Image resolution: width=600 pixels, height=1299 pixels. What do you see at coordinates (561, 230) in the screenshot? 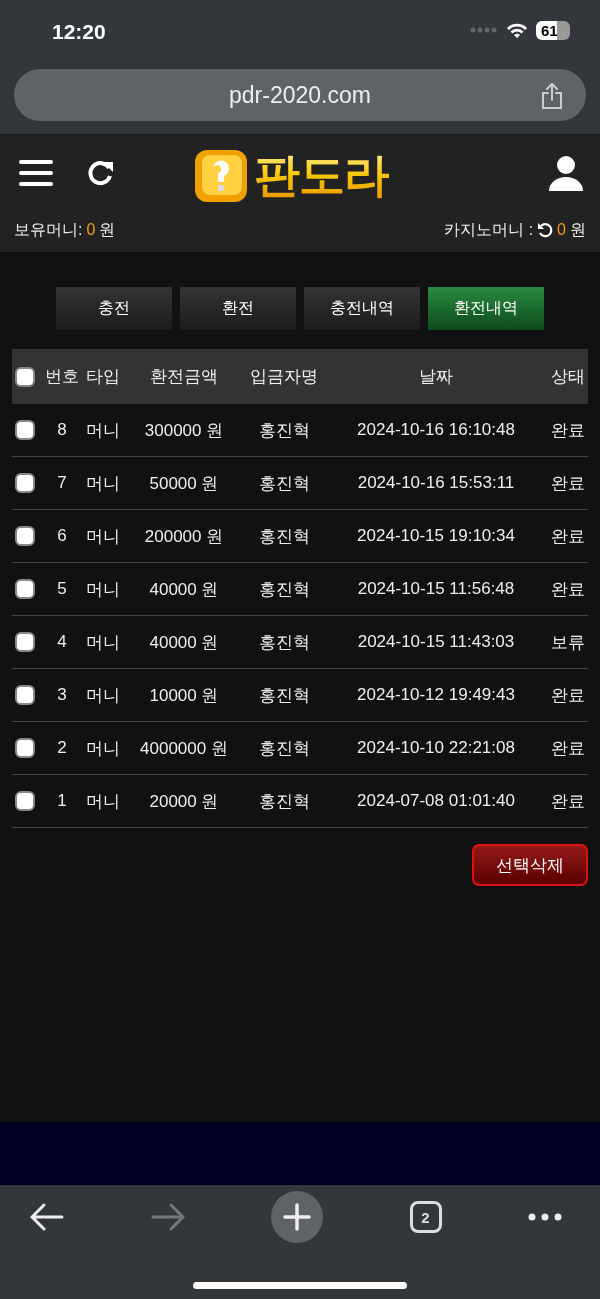
I see `casino-amount: 0` at bounding box center [561, 230].